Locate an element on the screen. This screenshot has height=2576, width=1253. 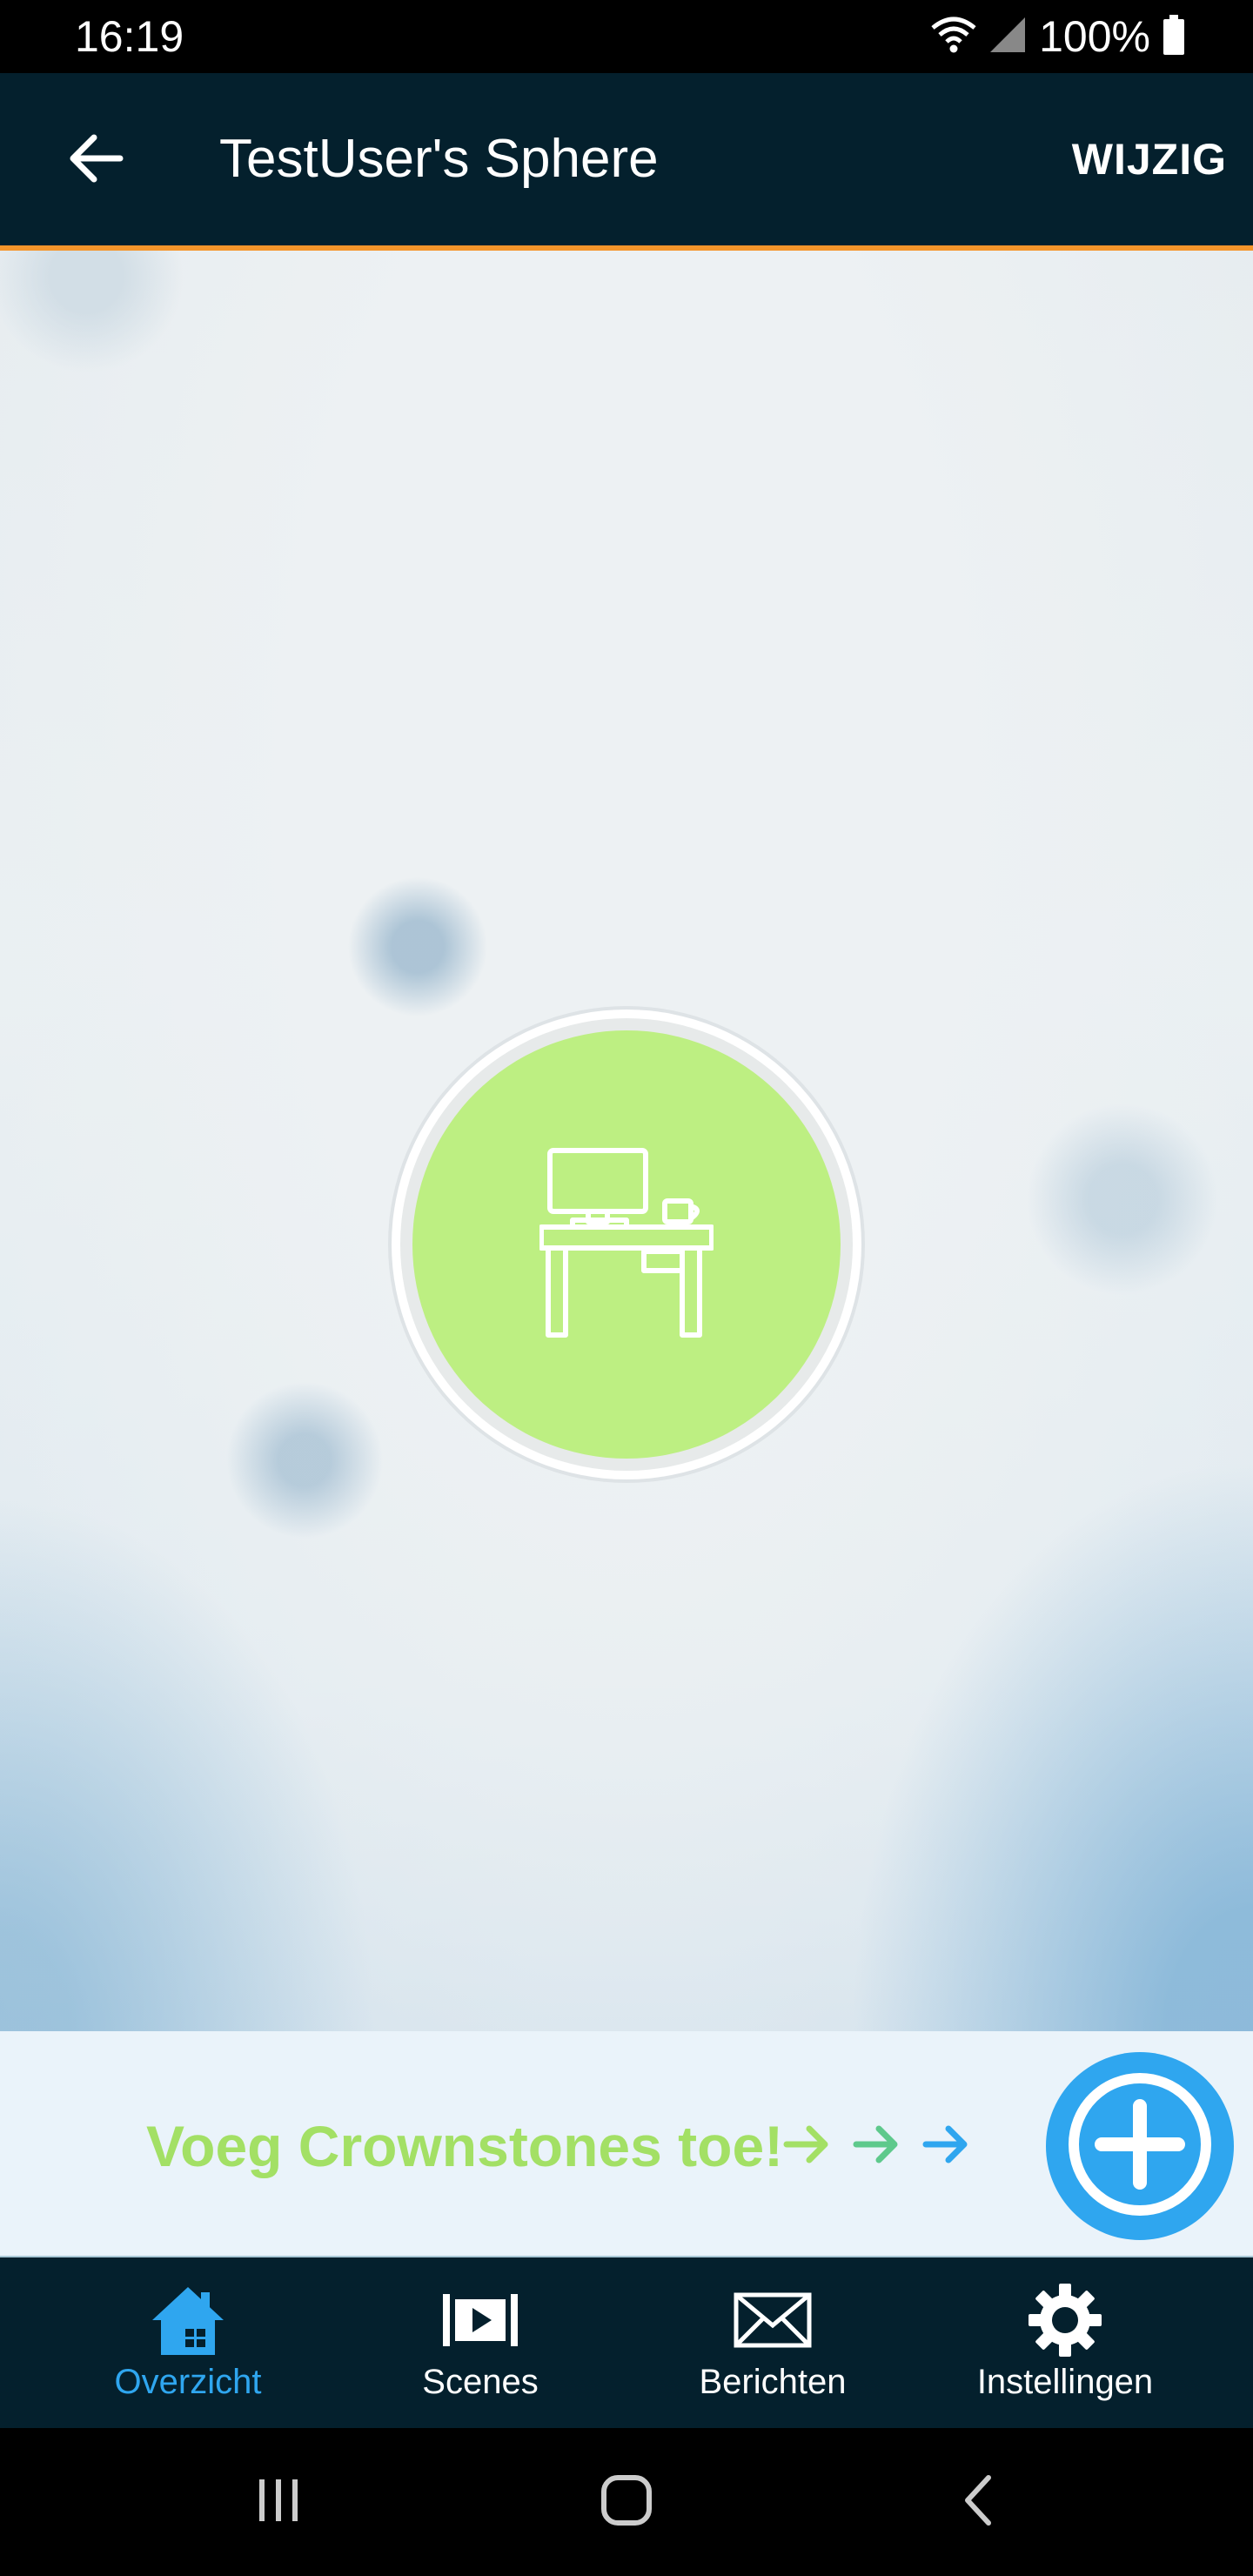
recent-apps-icon is located at coordinates (278, 2502).